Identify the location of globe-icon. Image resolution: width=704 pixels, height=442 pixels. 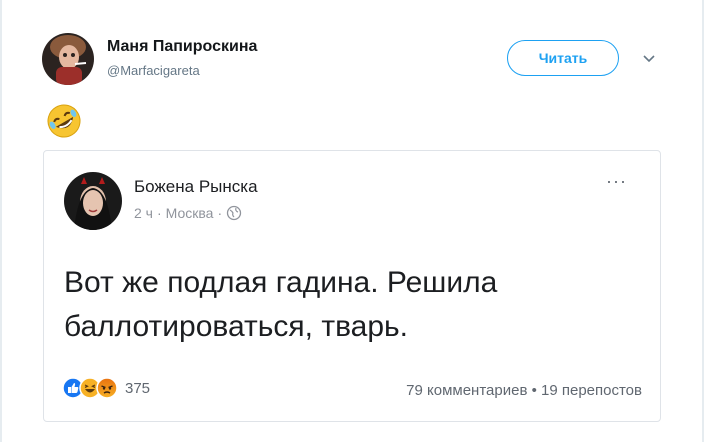
(234, 213).